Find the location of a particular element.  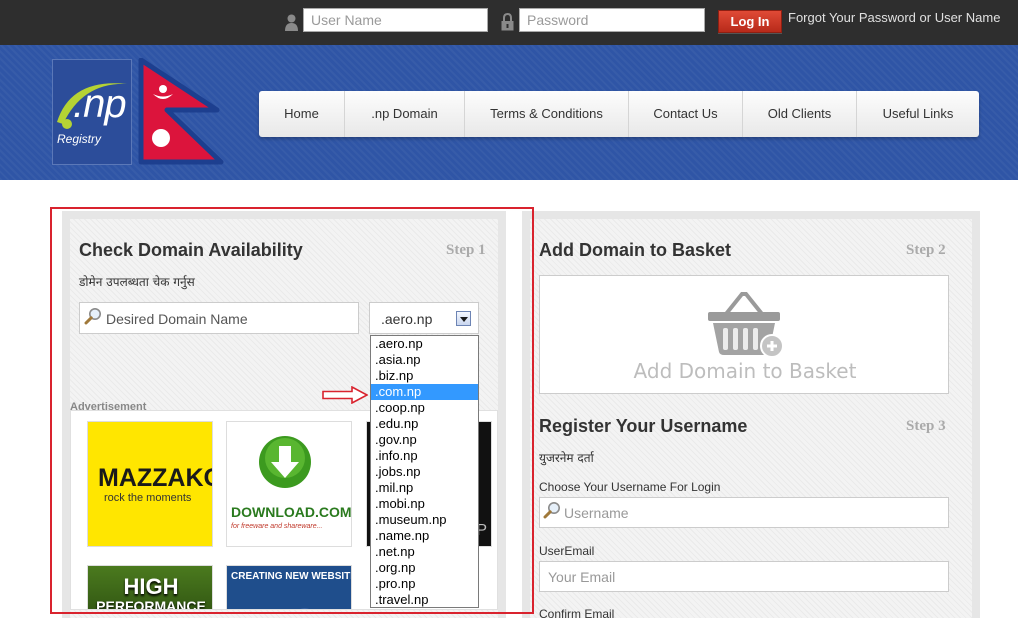

step-3-label: Step 3 is located at coordinates (926, 426).